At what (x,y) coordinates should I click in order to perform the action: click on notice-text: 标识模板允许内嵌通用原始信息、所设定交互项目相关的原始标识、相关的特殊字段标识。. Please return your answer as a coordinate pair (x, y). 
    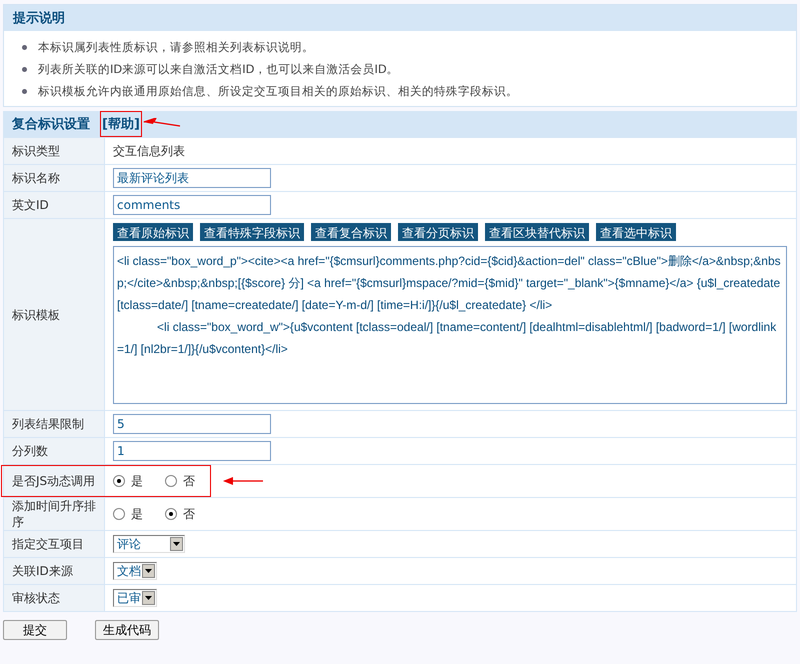
    Looking at the image, I should click on (278, 91).